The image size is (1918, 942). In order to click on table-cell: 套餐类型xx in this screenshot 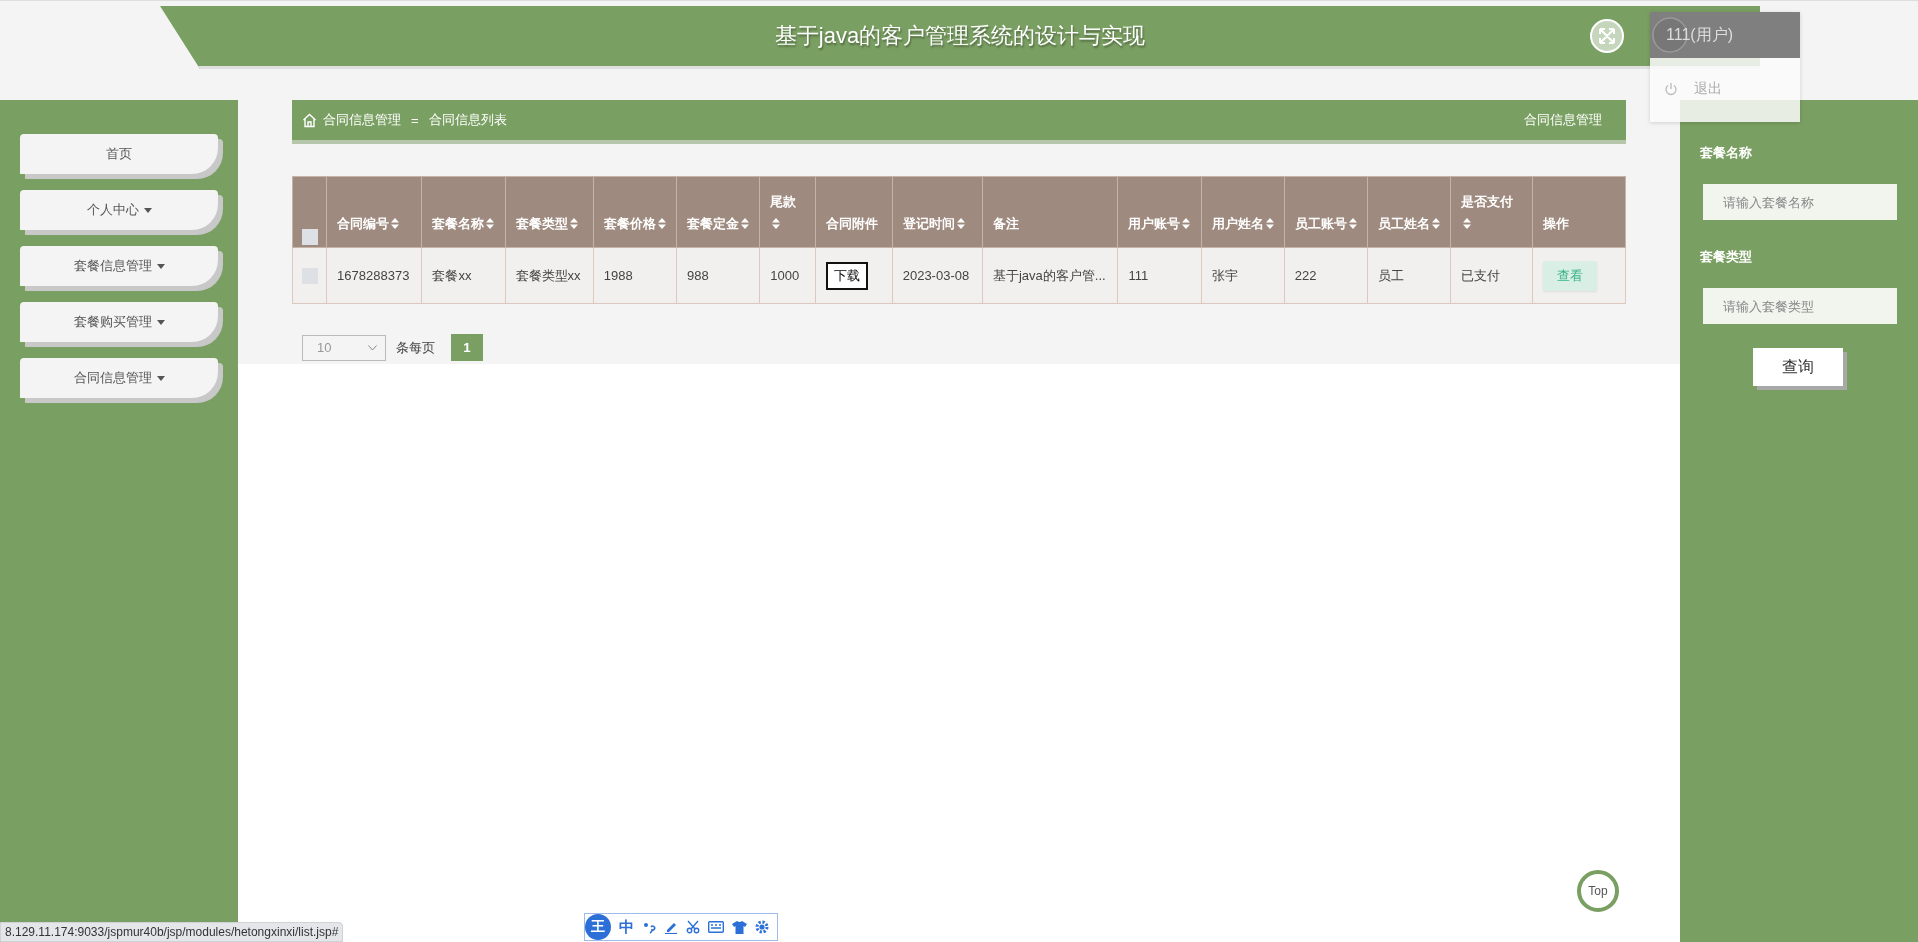, I will do `click(548, 275)`.